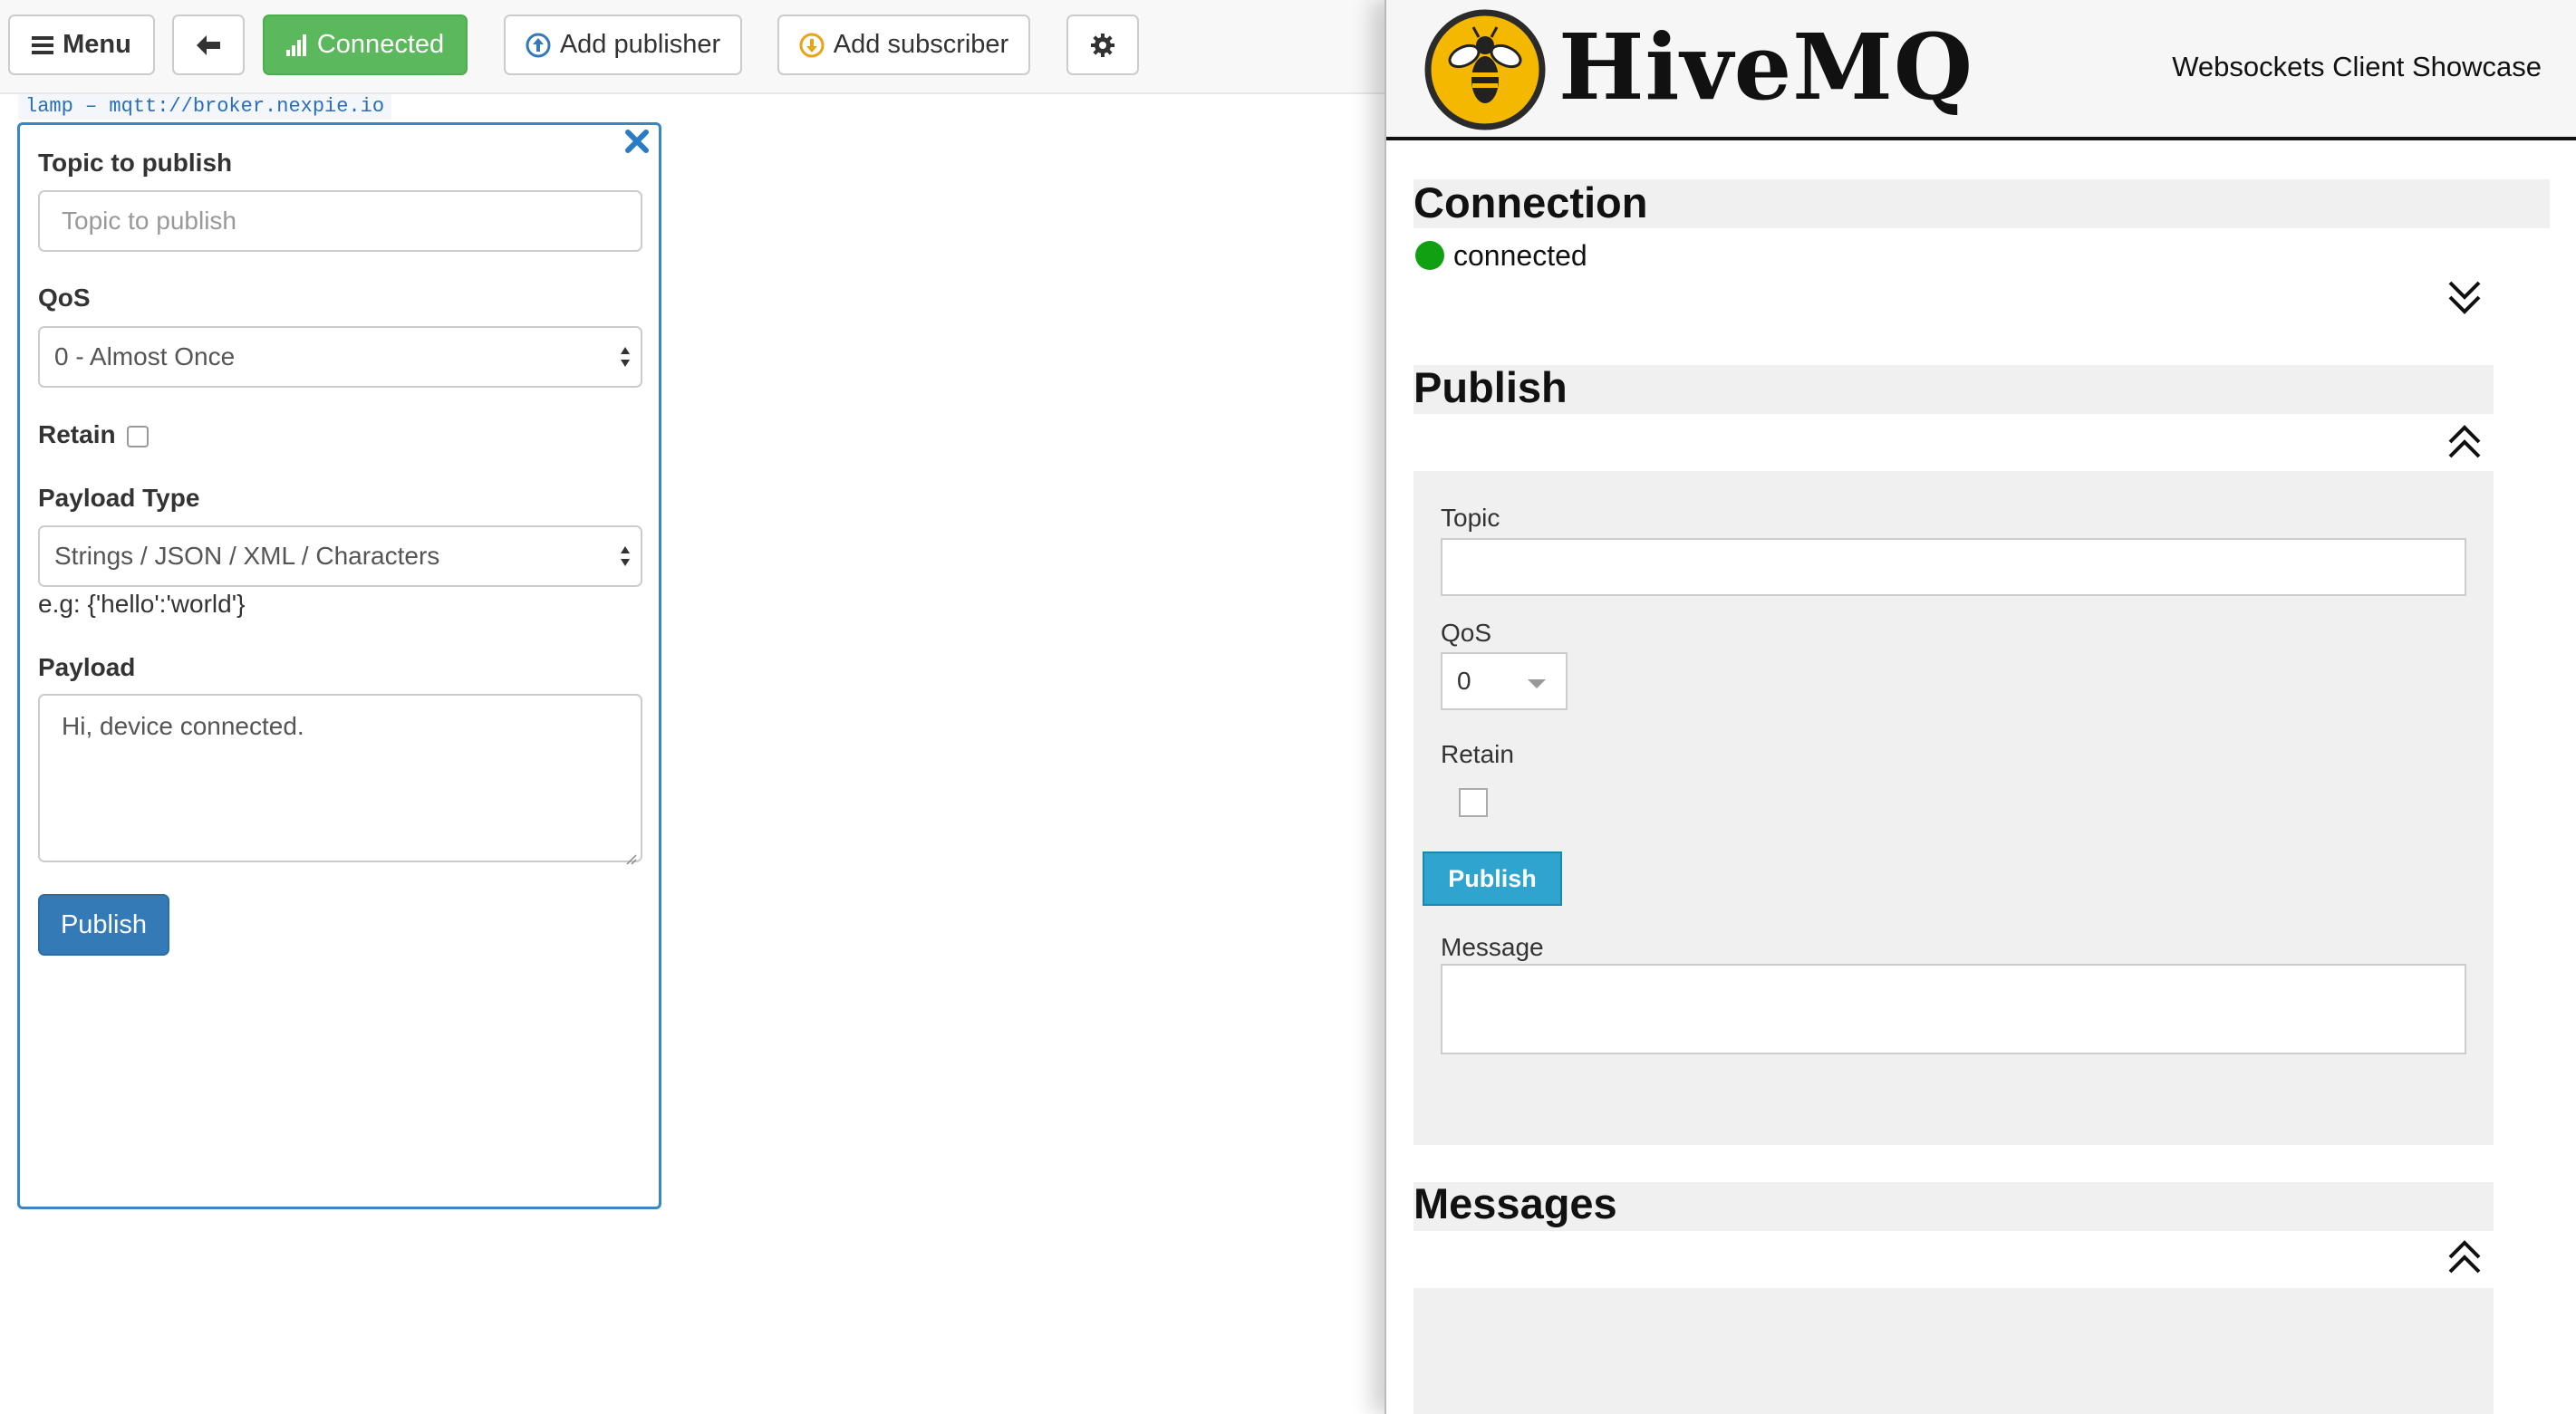  Describe the element at coordinates (1470, 518) in the screenshot. I see `topic-label: Topic` at that location.